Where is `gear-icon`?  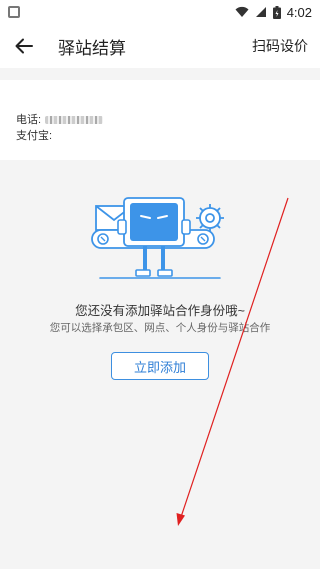 gear-icon is located at coordinates (210, 218).